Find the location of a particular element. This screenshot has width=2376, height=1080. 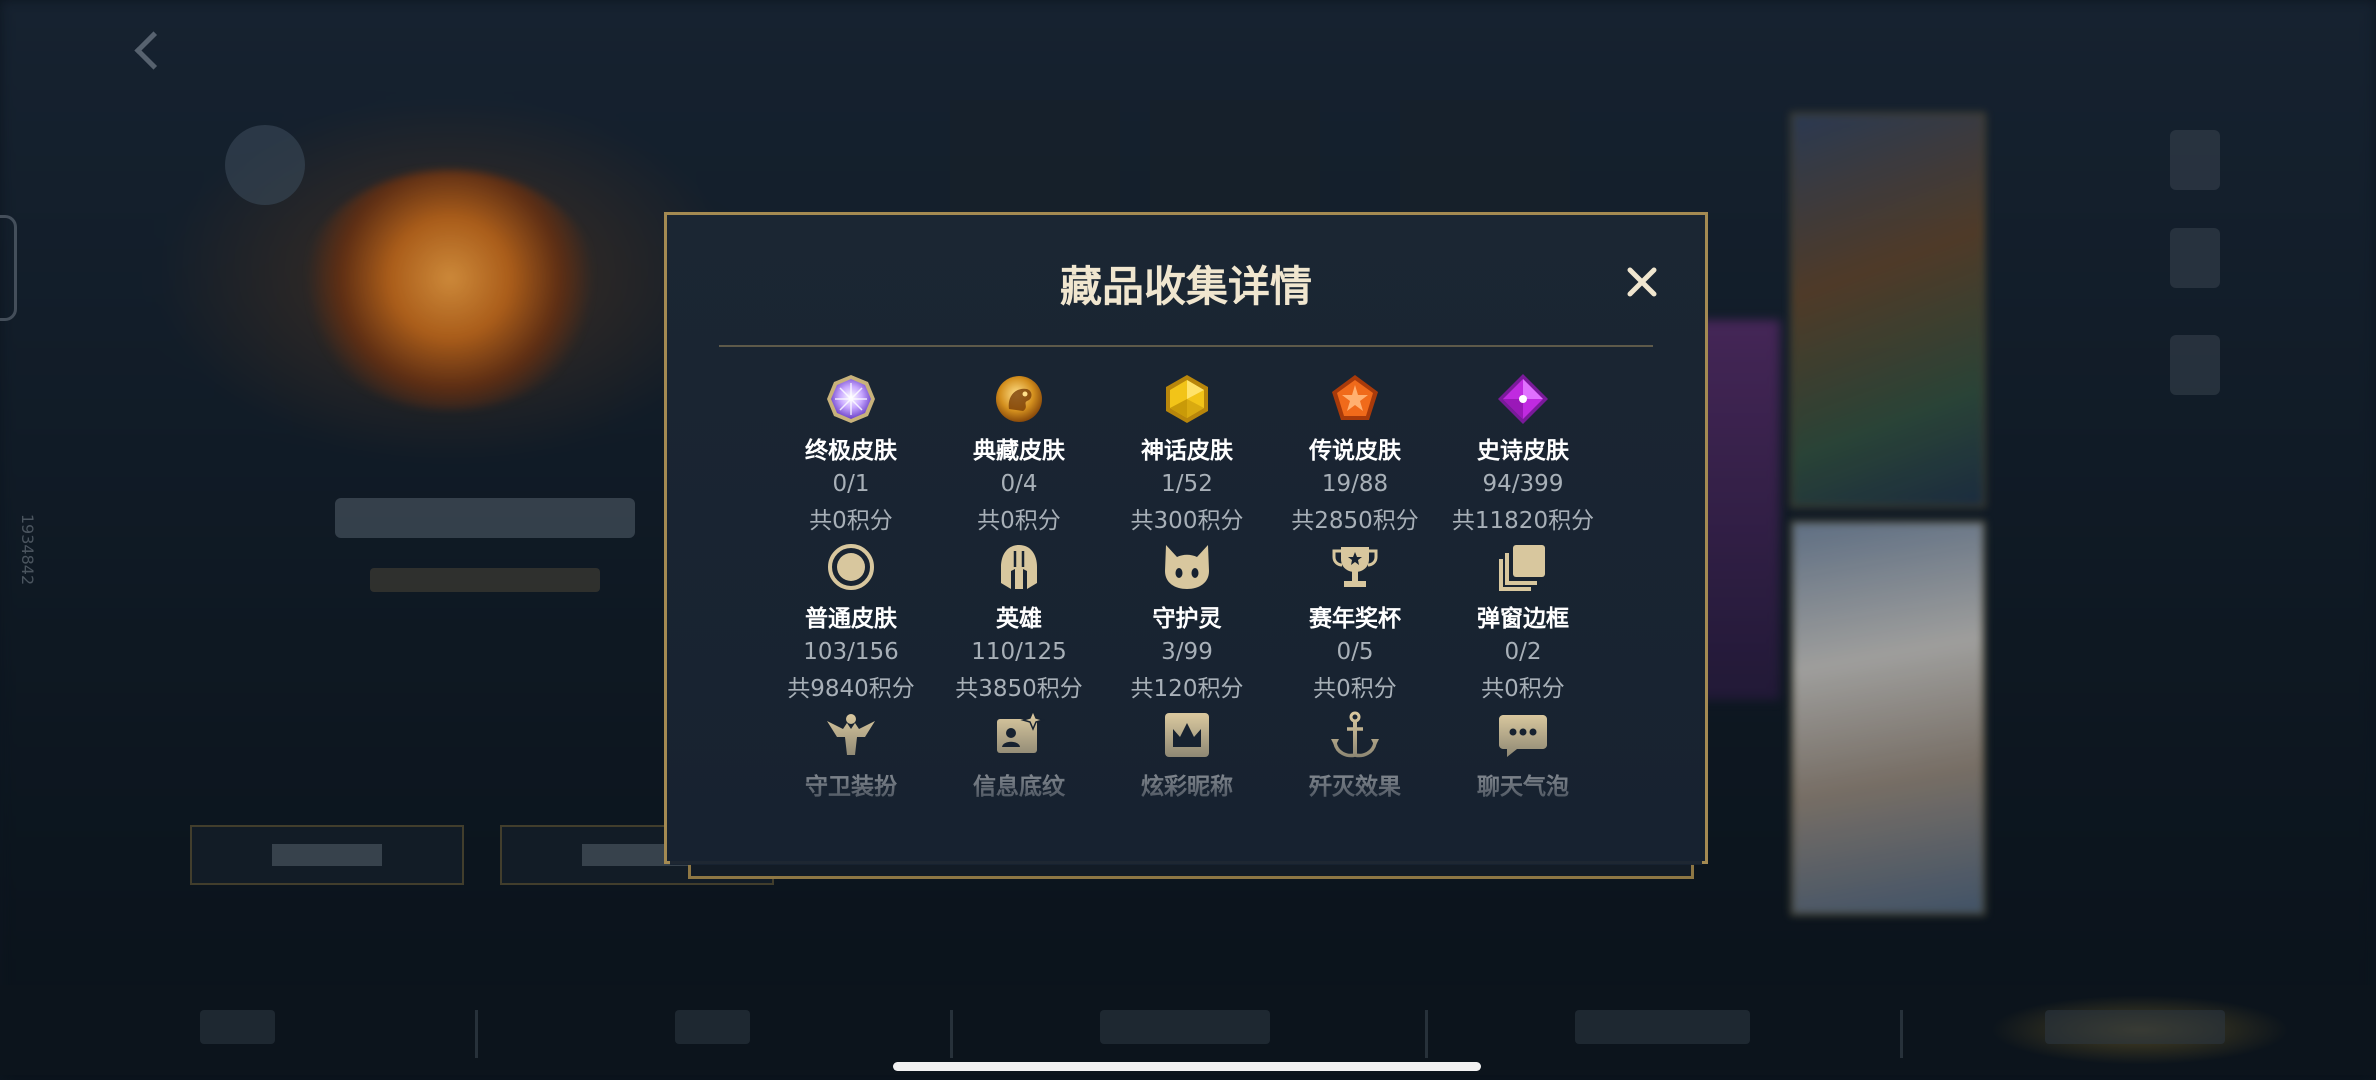

collection-item-guardian-spirit: 守护灵 3/99 共120积分 is located at coordinates (1187, 621).